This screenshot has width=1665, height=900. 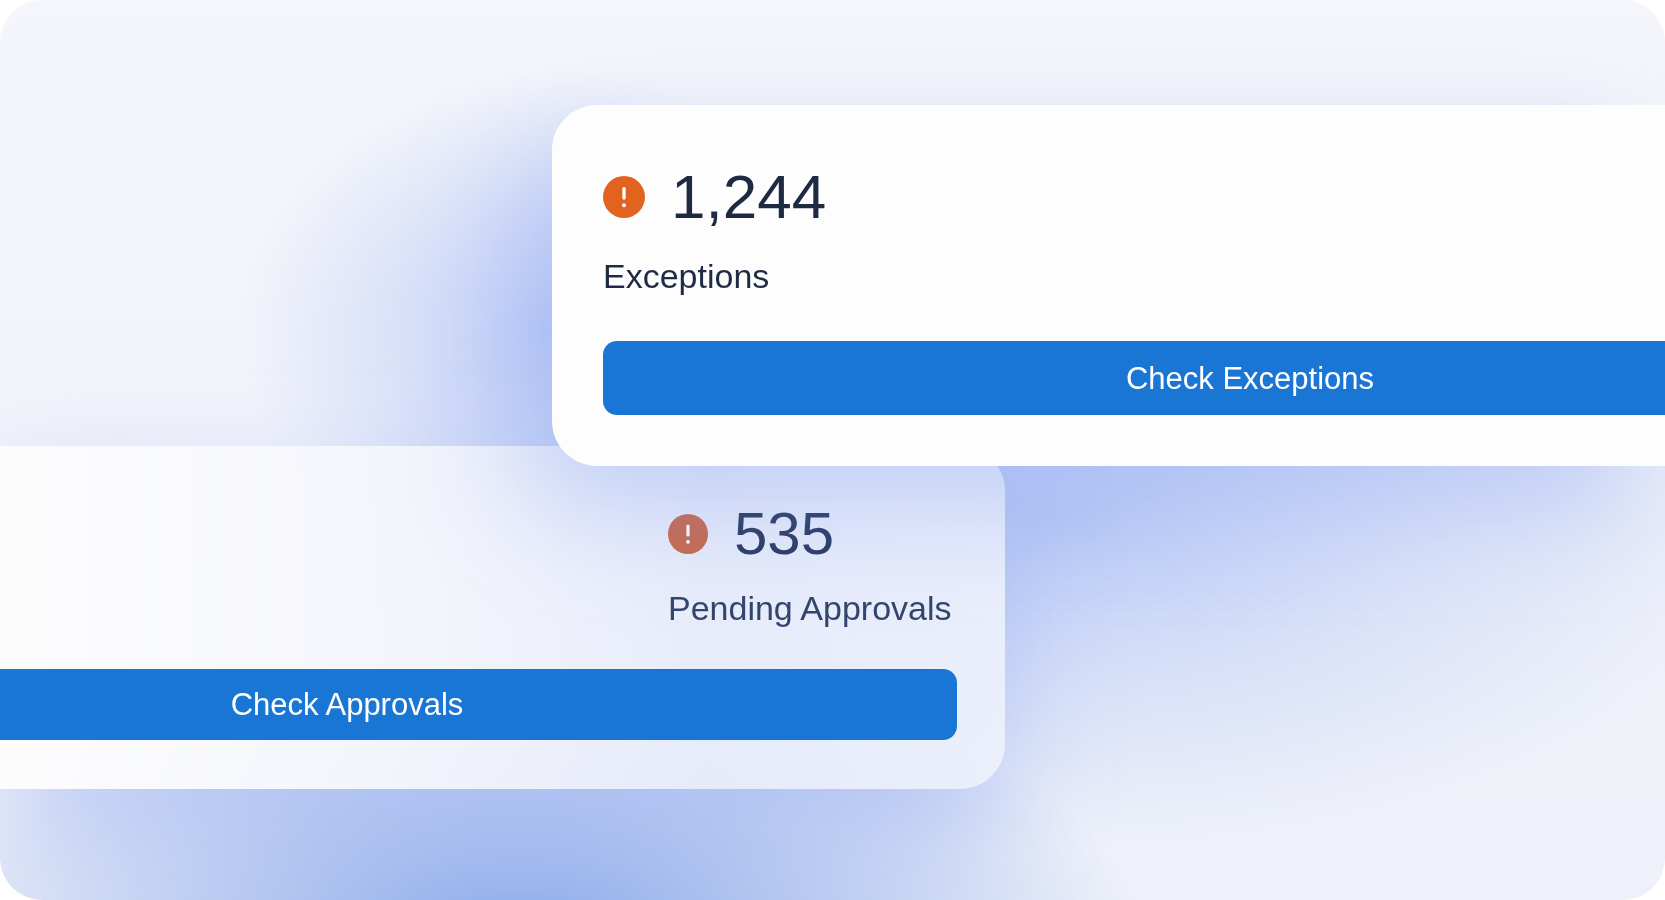 I want to click on stat-label: Exceptions, so click(x=686, y=276).